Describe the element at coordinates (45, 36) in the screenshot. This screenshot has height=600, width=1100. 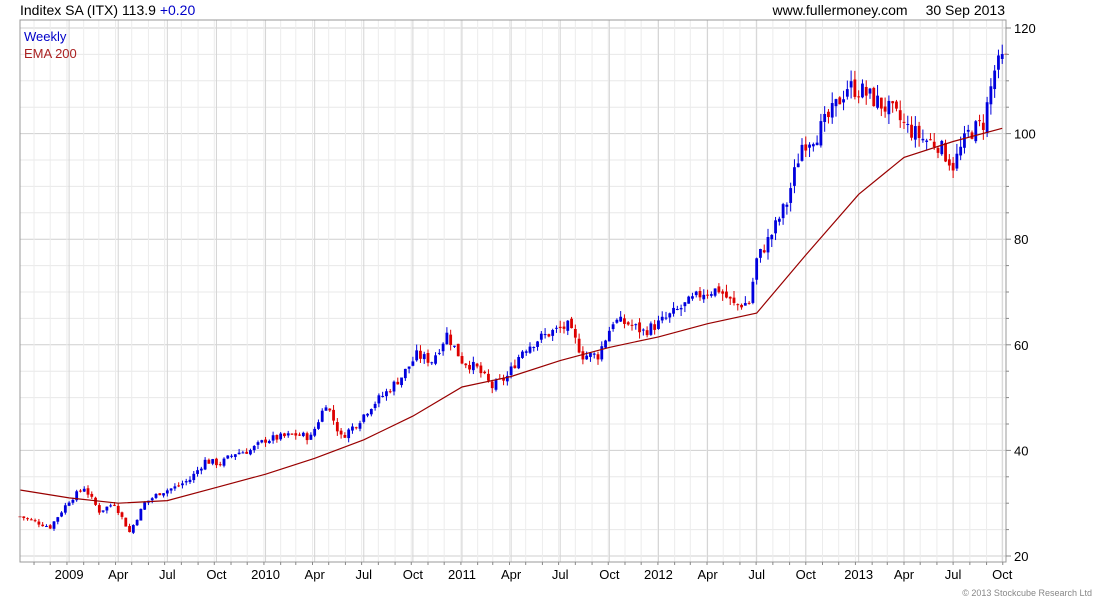
I see `legend-weekly: Weekly` at that location.